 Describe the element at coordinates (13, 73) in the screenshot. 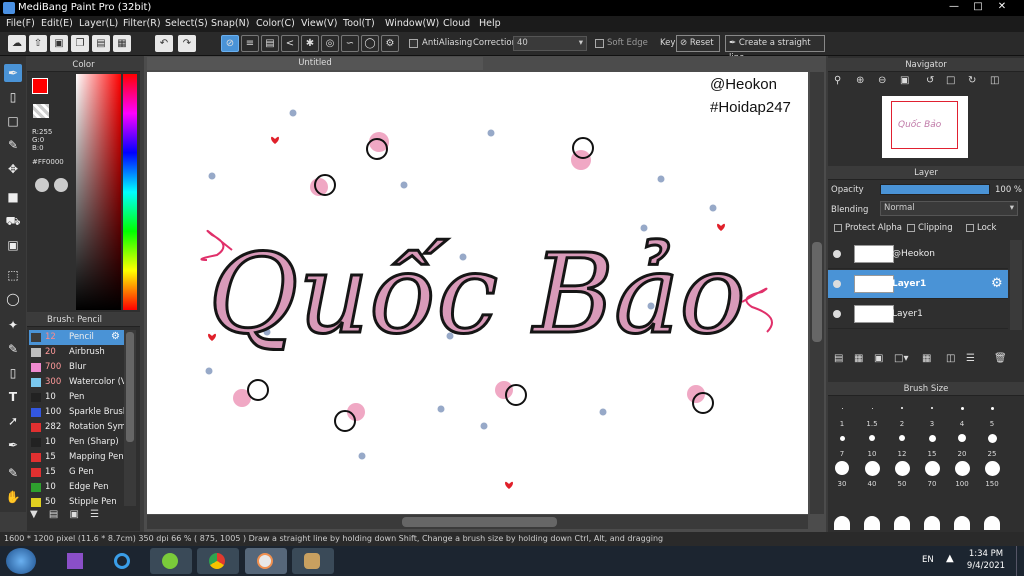

I see `brush-tool-icon: ✒` at that location.